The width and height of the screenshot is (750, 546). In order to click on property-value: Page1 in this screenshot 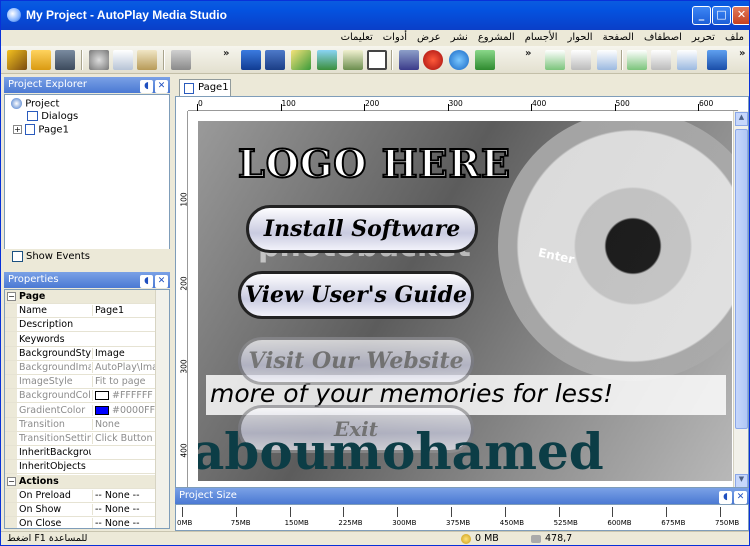, I will do `click(125, 311)`.